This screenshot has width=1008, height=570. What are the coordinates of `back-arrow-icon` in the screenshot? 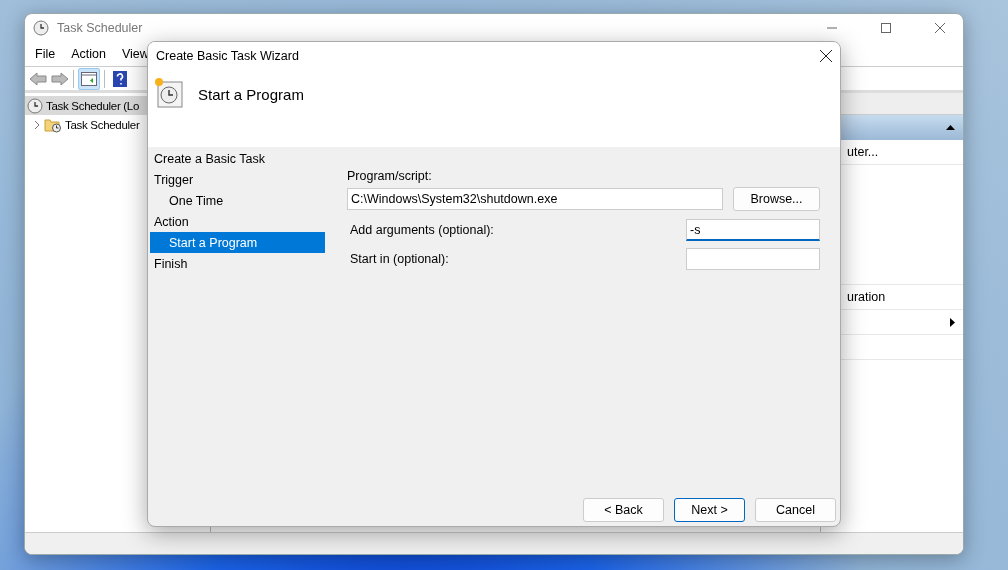 It's located at (38, 78).